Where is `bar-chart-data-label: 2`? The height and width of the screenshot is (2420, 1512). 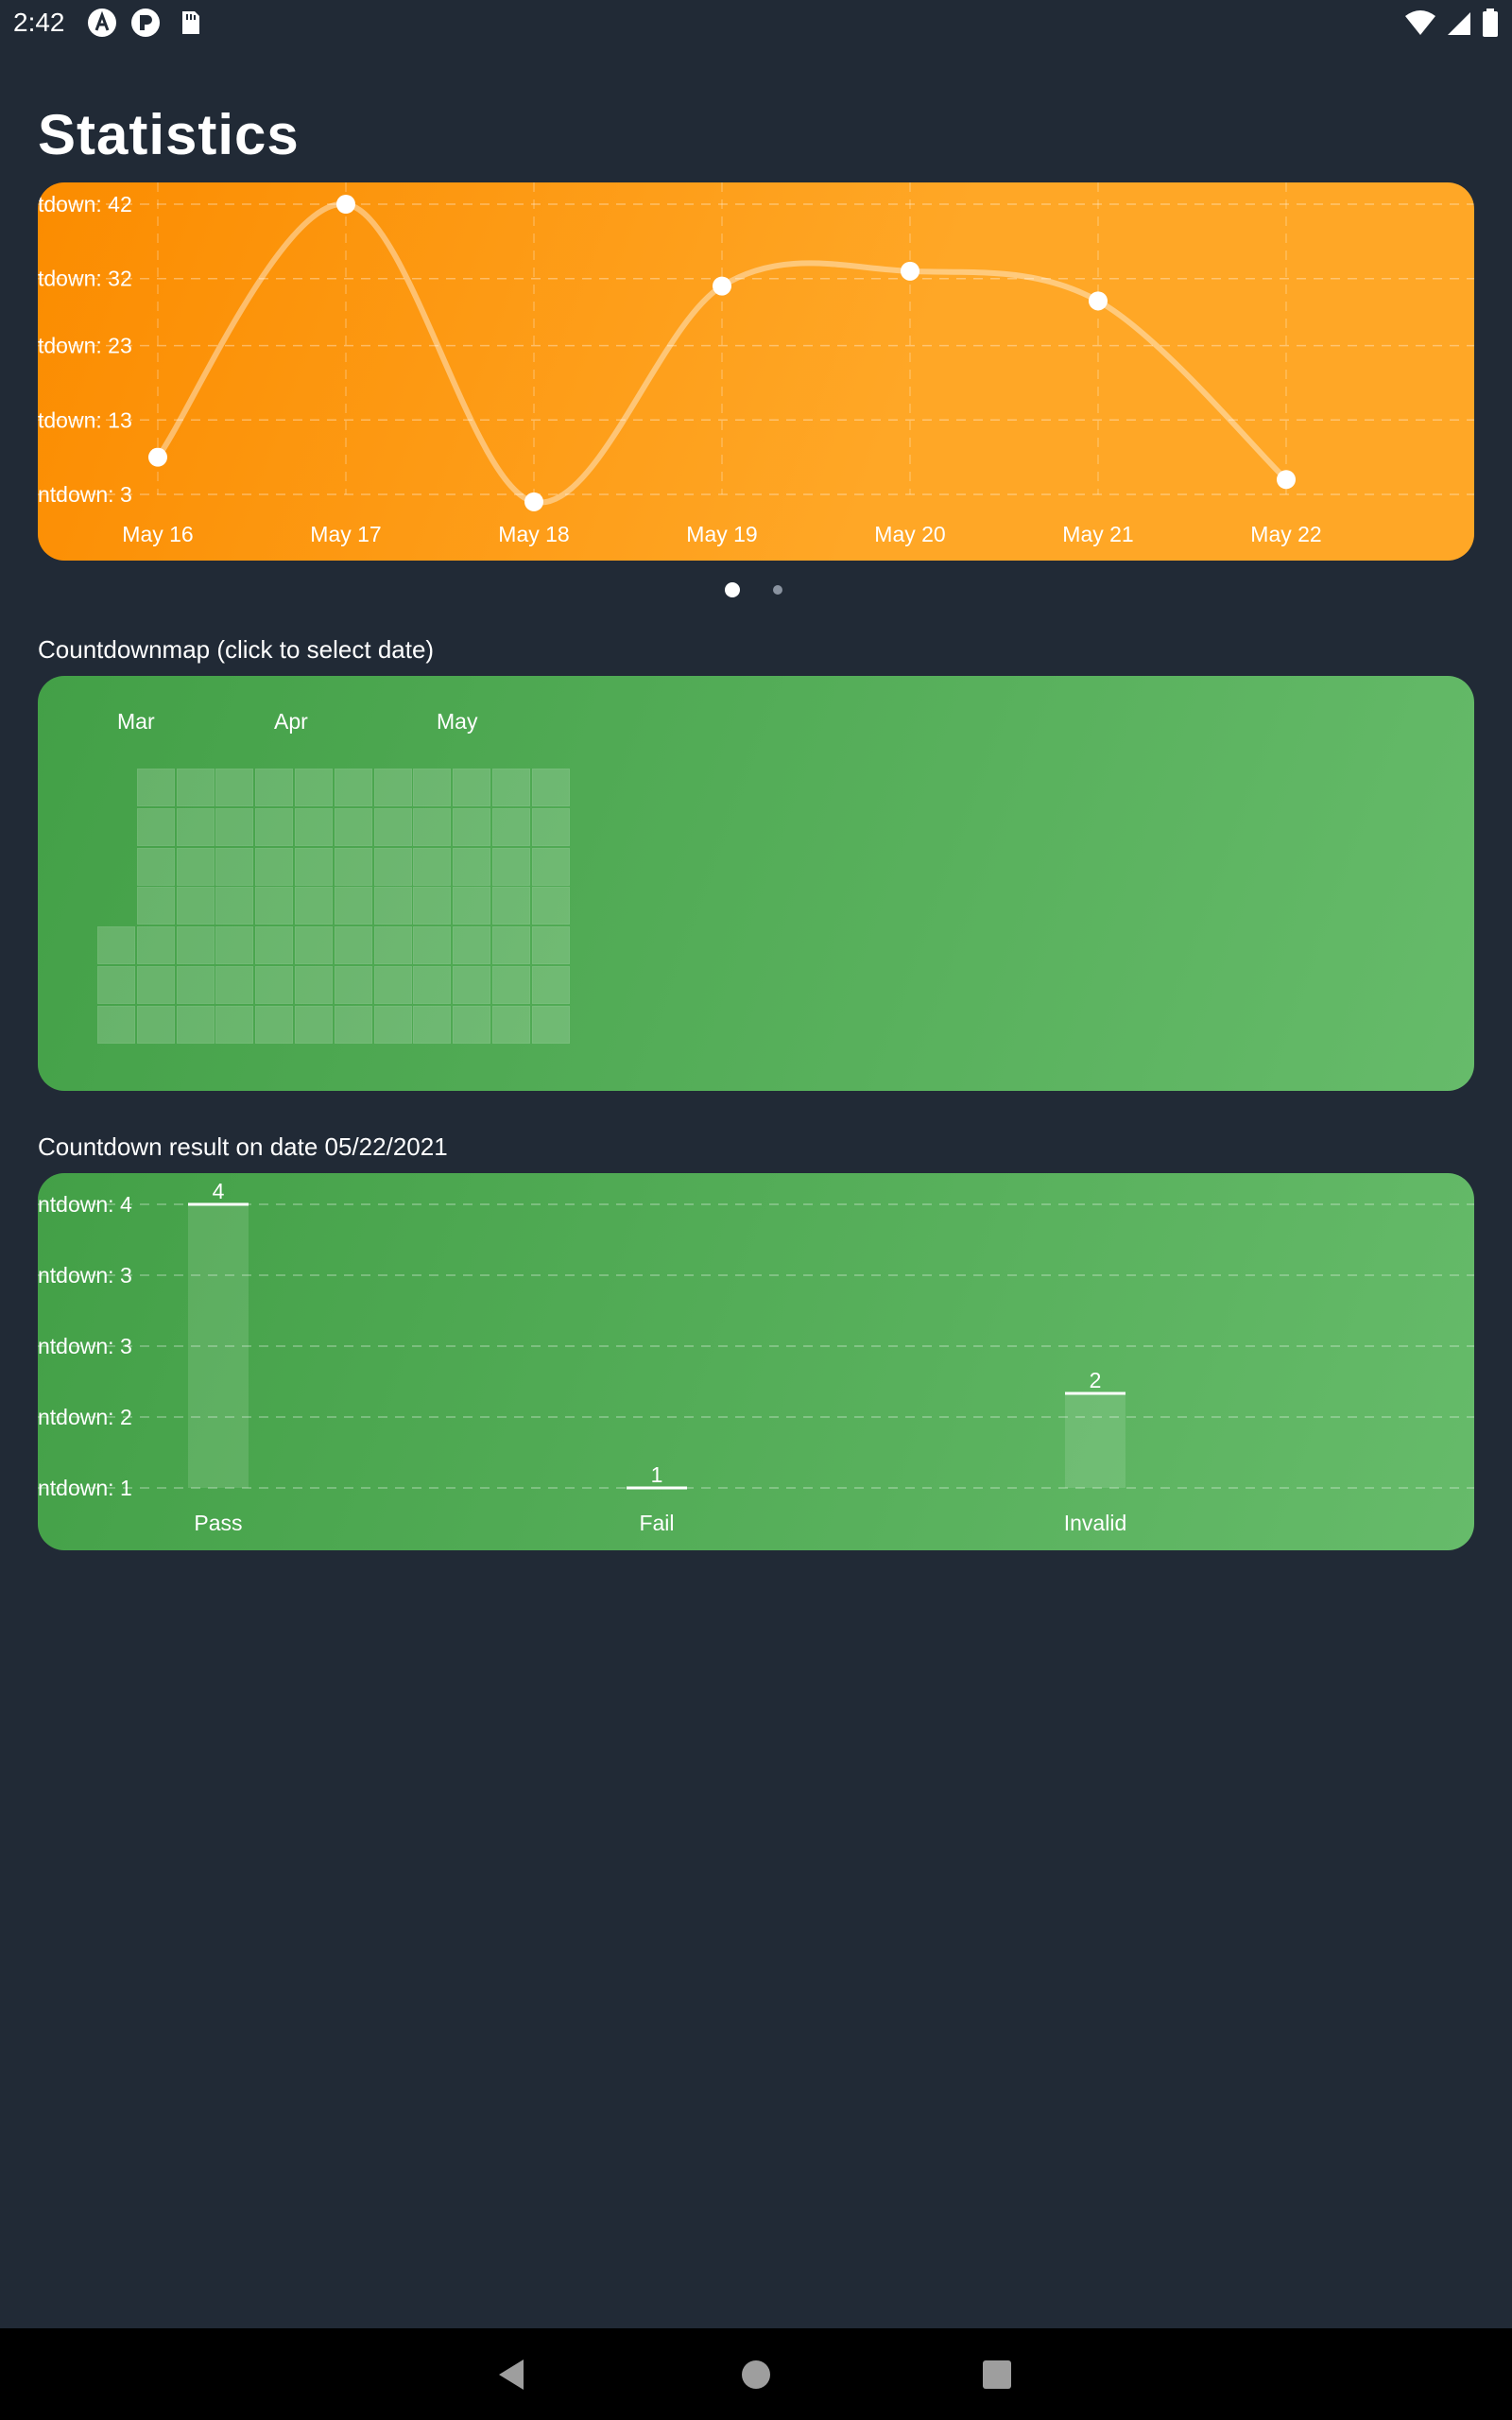
bar-chart-data-label: 2 is located at coordinates (1096, 1380).